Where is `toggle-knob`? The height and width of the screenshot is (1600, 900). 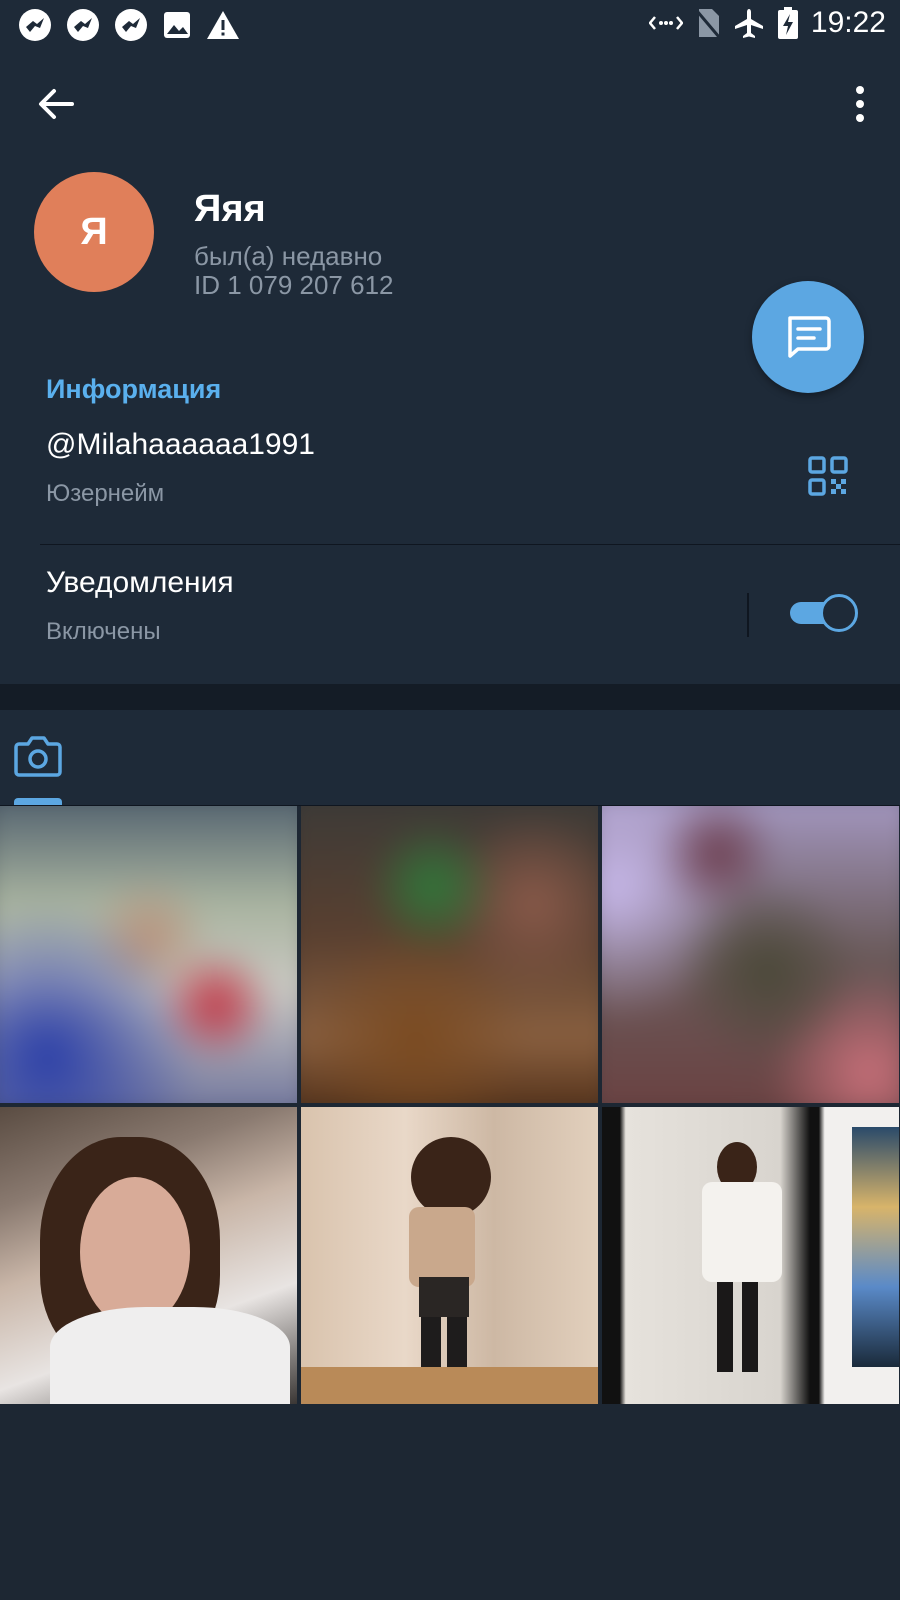 toggle-knob is located at coordinates (839, 613).